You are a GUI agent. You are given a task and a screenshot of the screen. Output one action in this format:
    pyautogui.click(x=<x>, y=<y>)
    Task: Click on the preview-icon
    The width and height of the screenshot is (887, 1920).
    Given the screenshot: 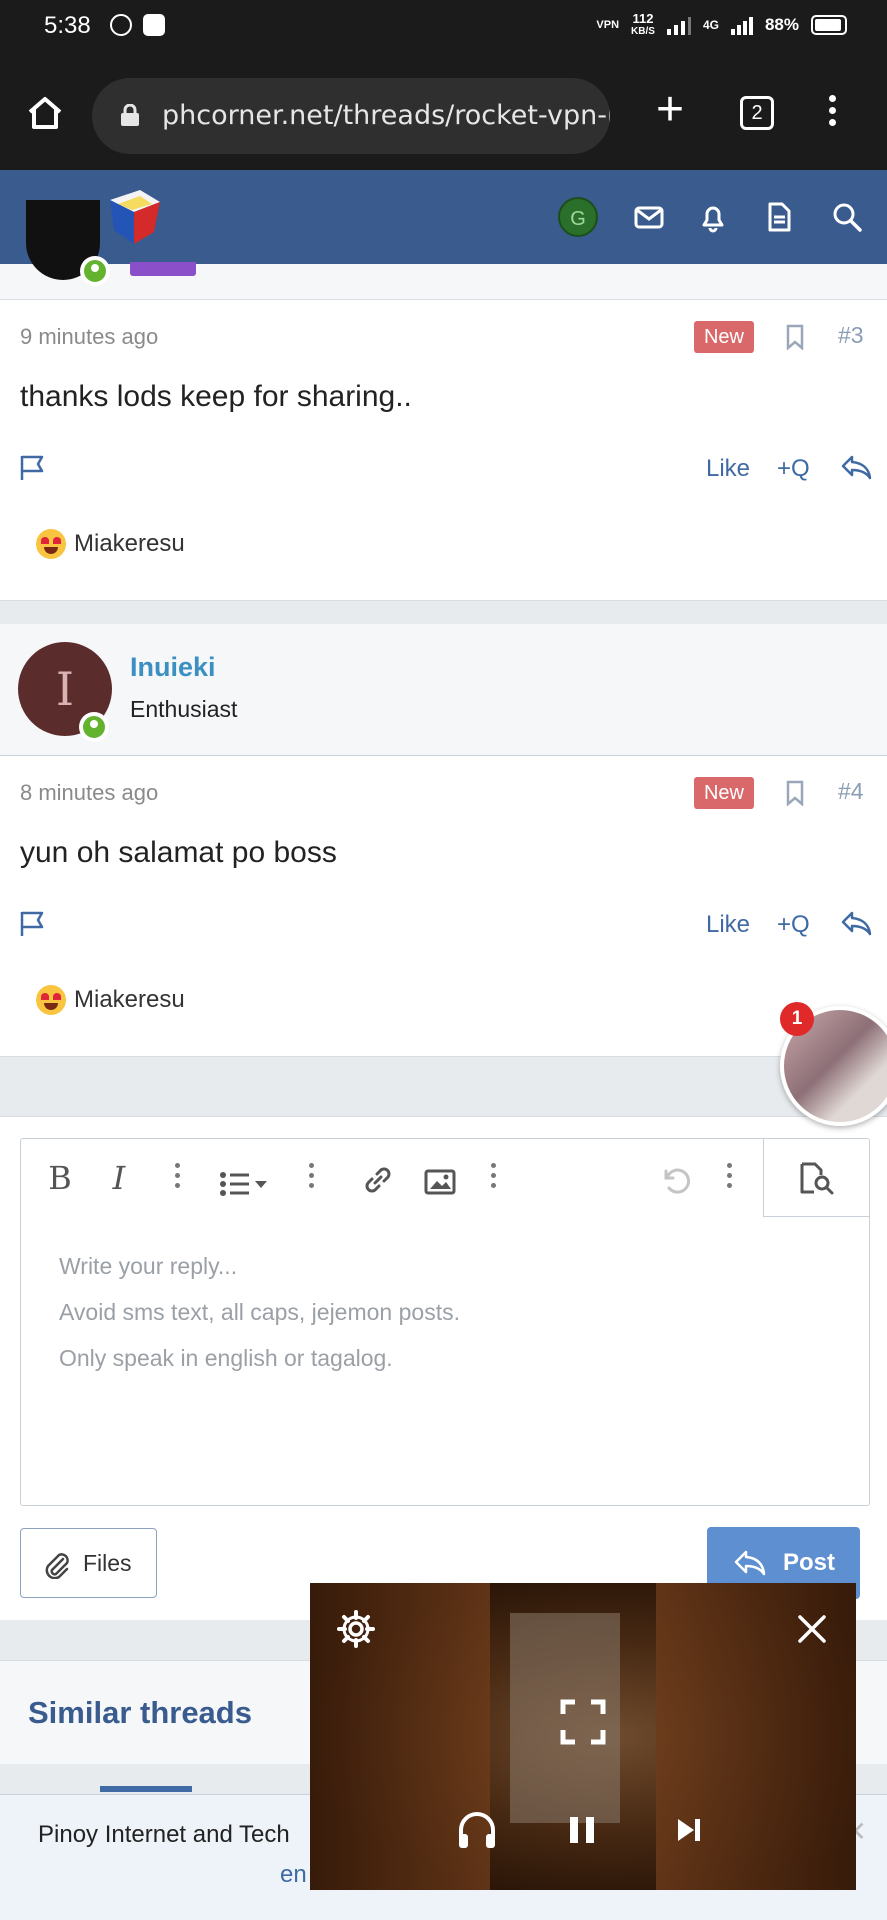 What is the action you would take?
    pyautogui.click(x=817, y=1178)
    